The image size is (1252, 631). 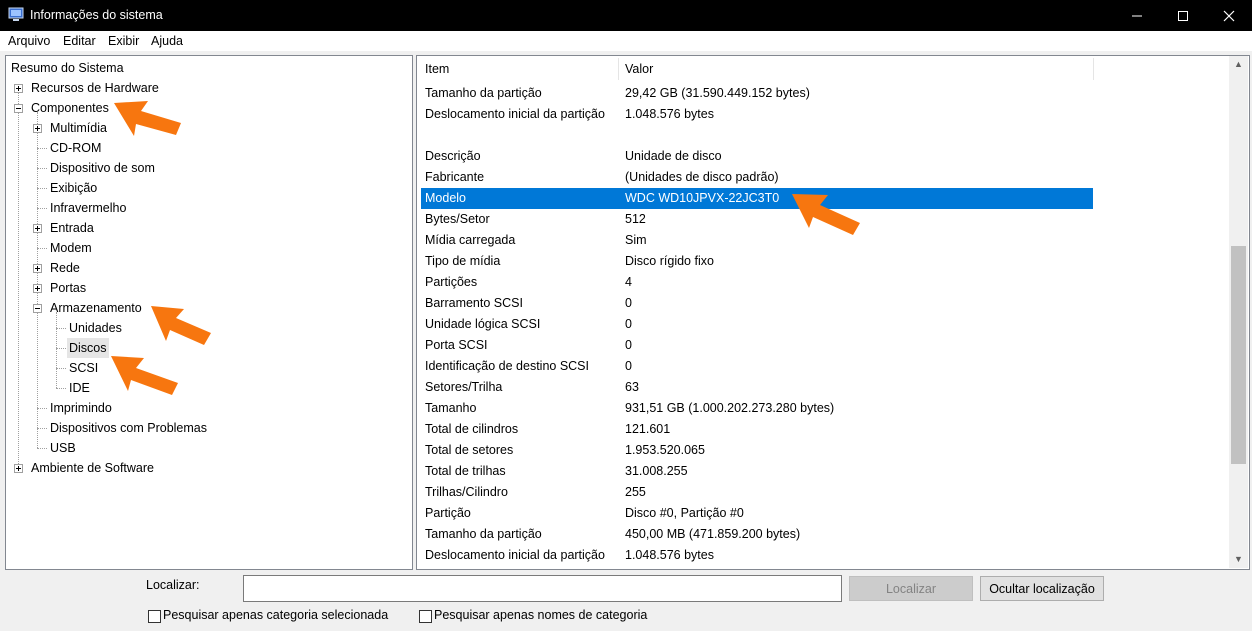 I want to click on row-value: 255, so click(x=635, y=492).